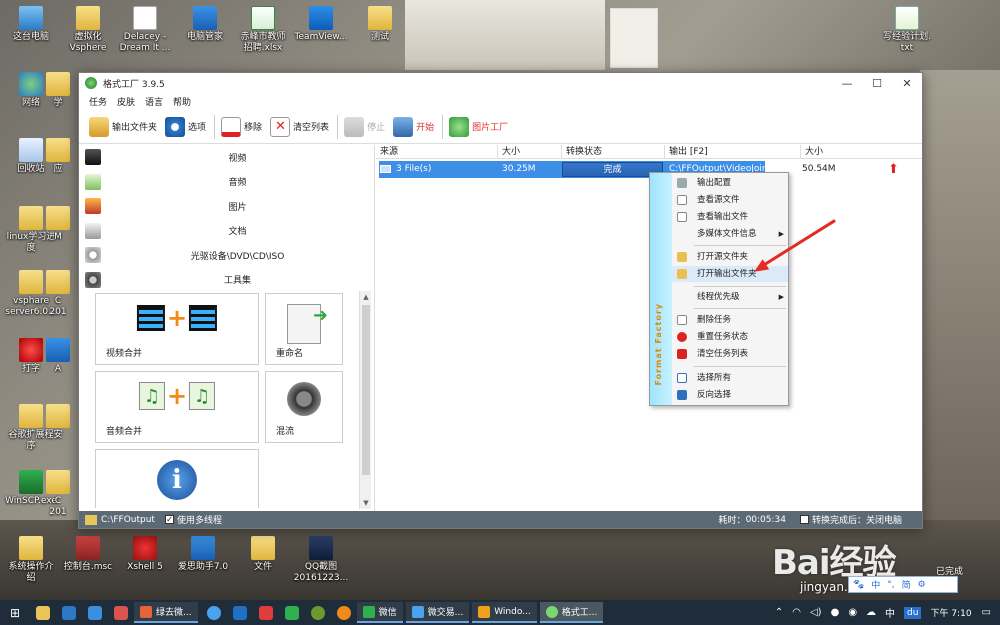 This screenshot has width=1000, height=625. I want to click on menu-item-clear-tasks: 清空任务列表, so click(730, 354).